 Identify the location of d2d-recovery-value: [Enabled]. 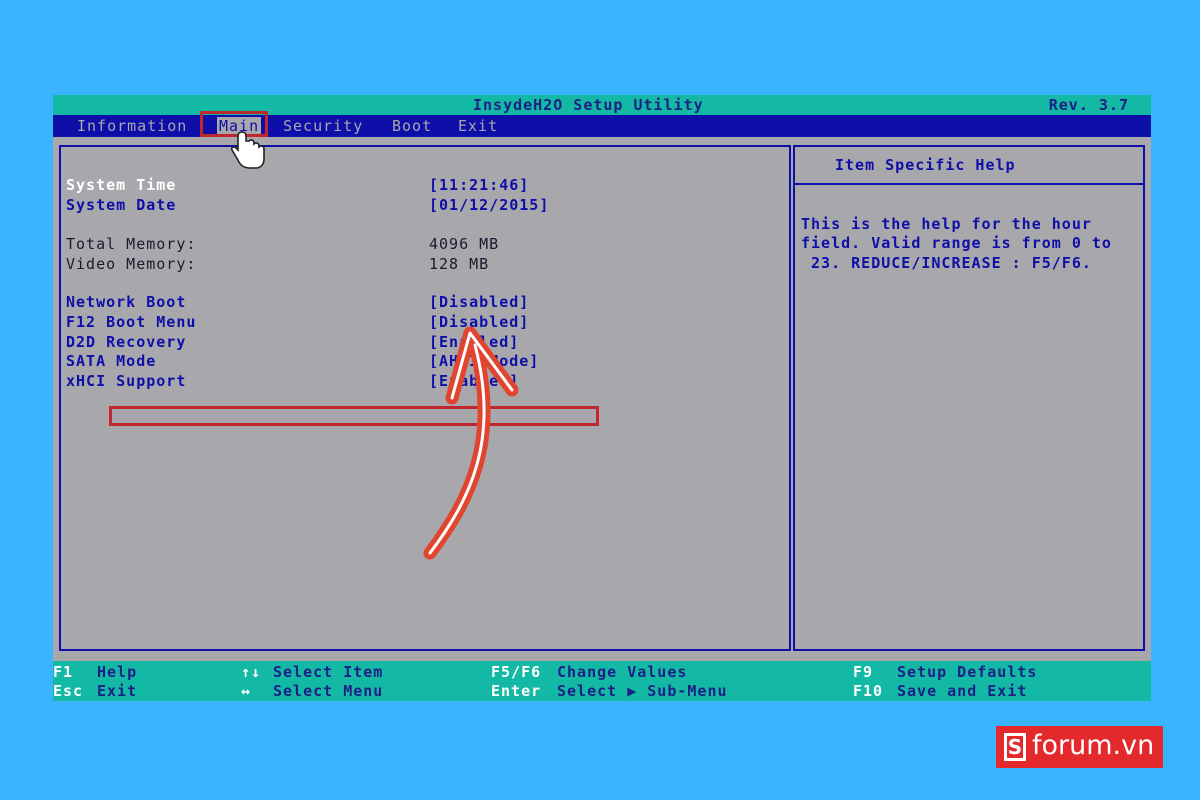
(474, 342).